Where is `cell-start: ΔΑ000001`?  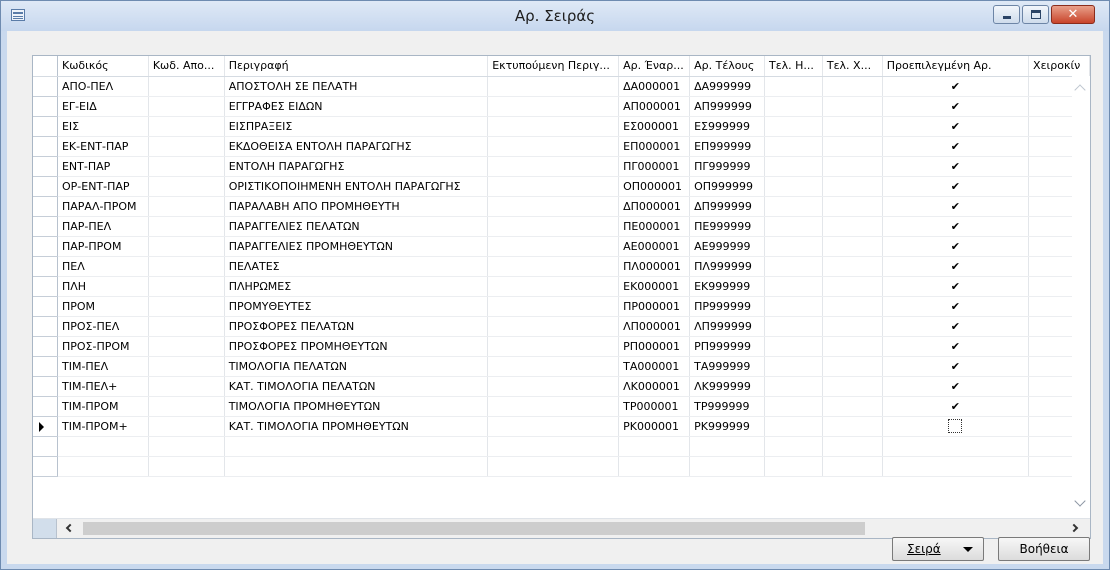
cell-start: ΔΑ000001 is located at coordinates (654, 86).